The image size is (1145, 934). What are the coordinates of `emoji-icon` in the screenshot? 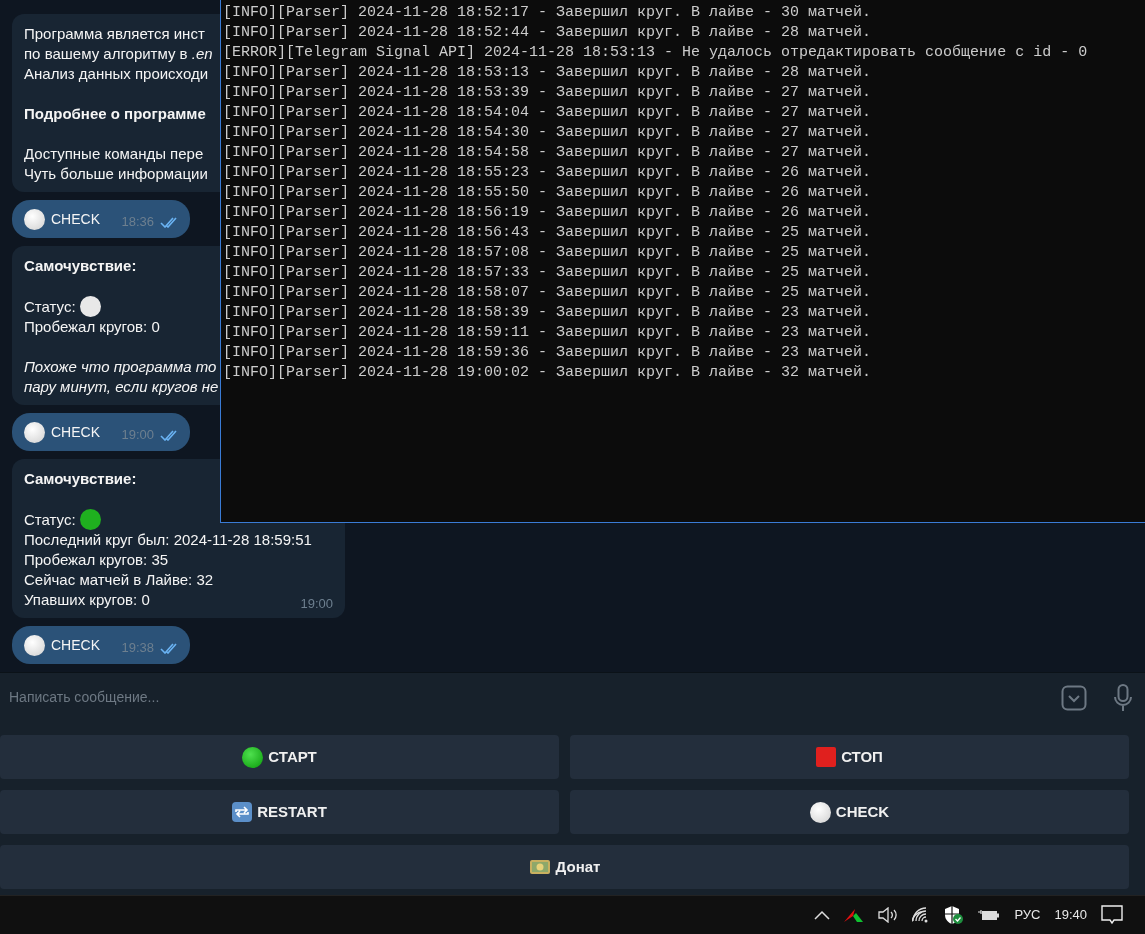 It's located at (1074, 697).